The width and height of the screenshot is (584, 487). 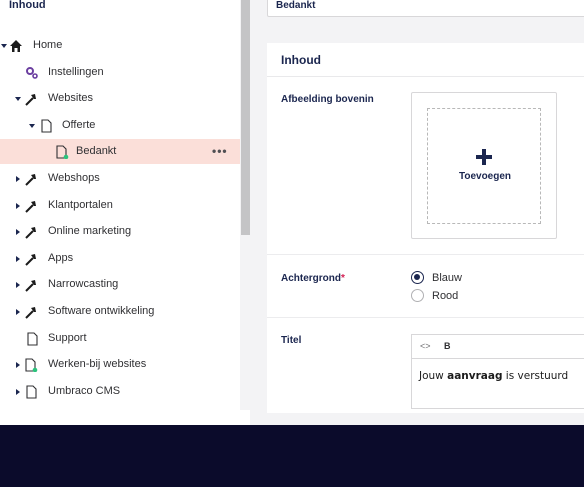 What do you see at coordinates (417, 277) in the screenshot?
I see `radio-checked-icon` at bounding box center [417, 277].